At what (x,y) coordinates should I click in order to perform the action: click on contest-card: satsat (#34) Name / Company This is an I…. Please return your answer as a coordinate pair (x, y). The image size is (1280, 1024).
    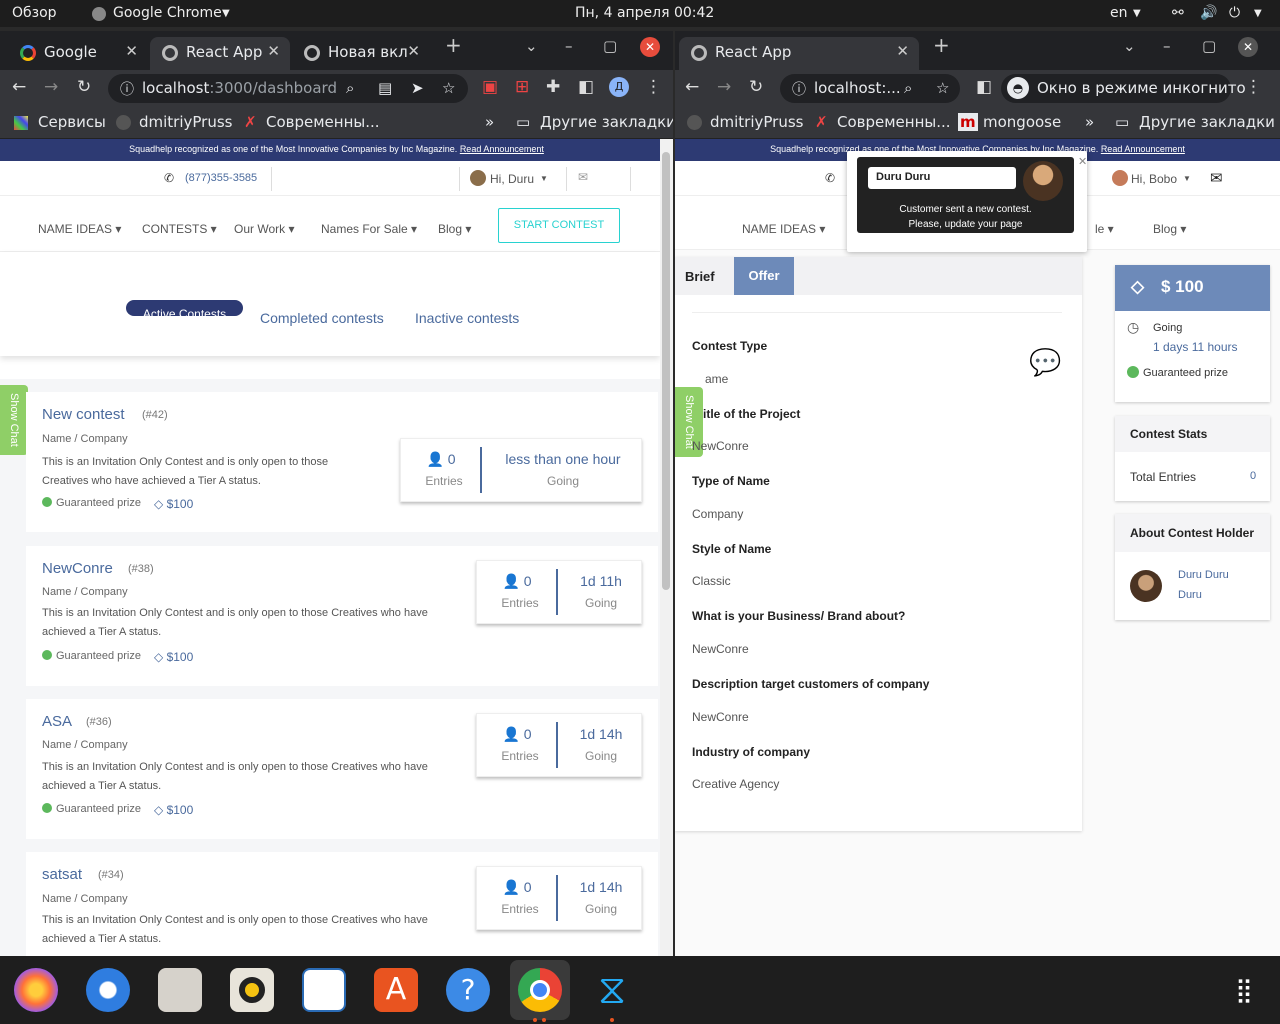
    Looking at the image, I should click on (342, 904).